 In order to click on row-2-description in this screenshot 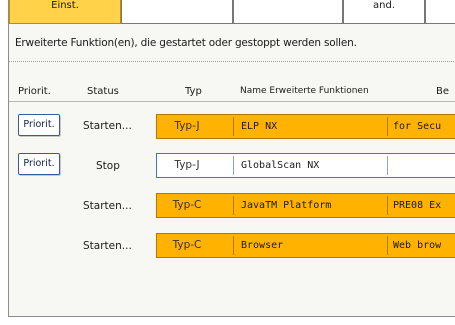, I will do `click(422, 165)`.